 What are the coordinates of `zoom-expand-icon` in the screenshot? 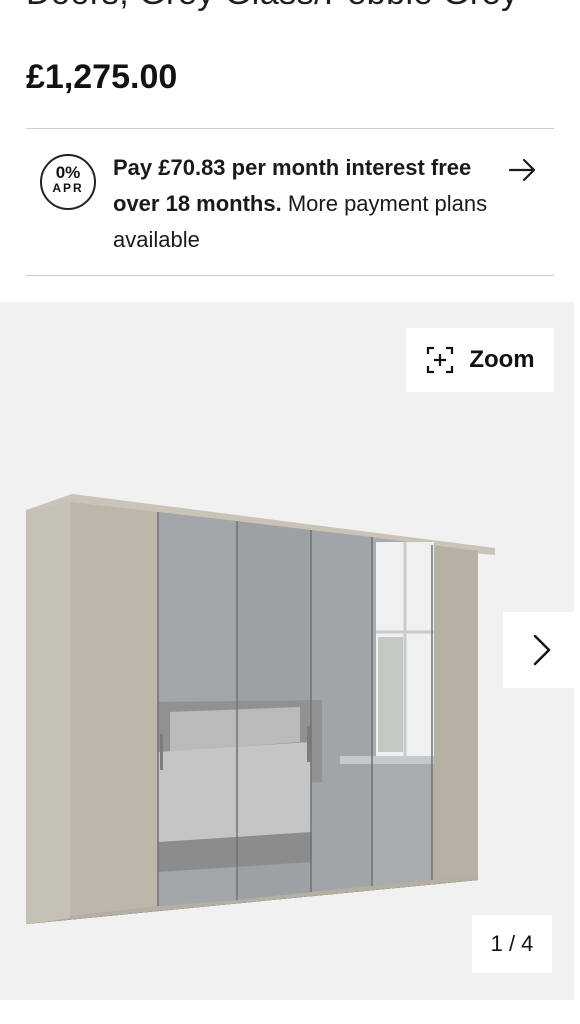 It's located at (440, 360).